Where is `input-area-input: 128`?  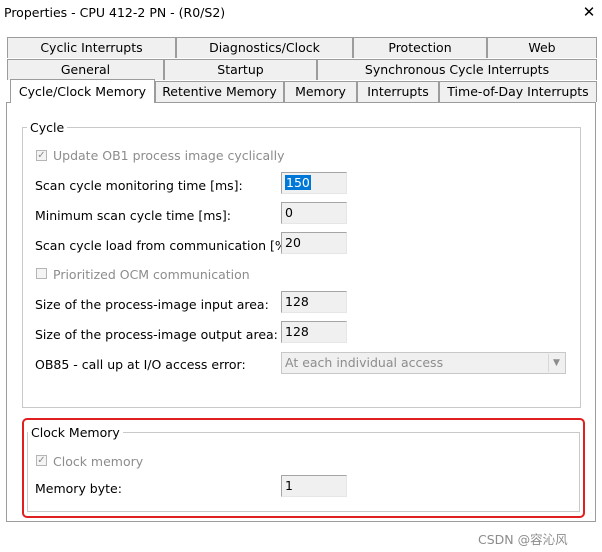
input-area-input: 128 is located at coordinates (314, 302).